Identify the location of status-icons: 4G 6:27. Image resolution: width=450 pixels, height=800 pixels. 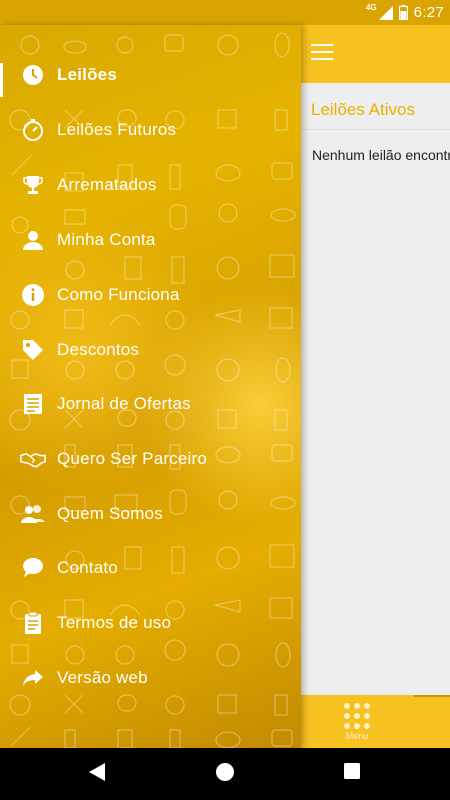
(405, 12).